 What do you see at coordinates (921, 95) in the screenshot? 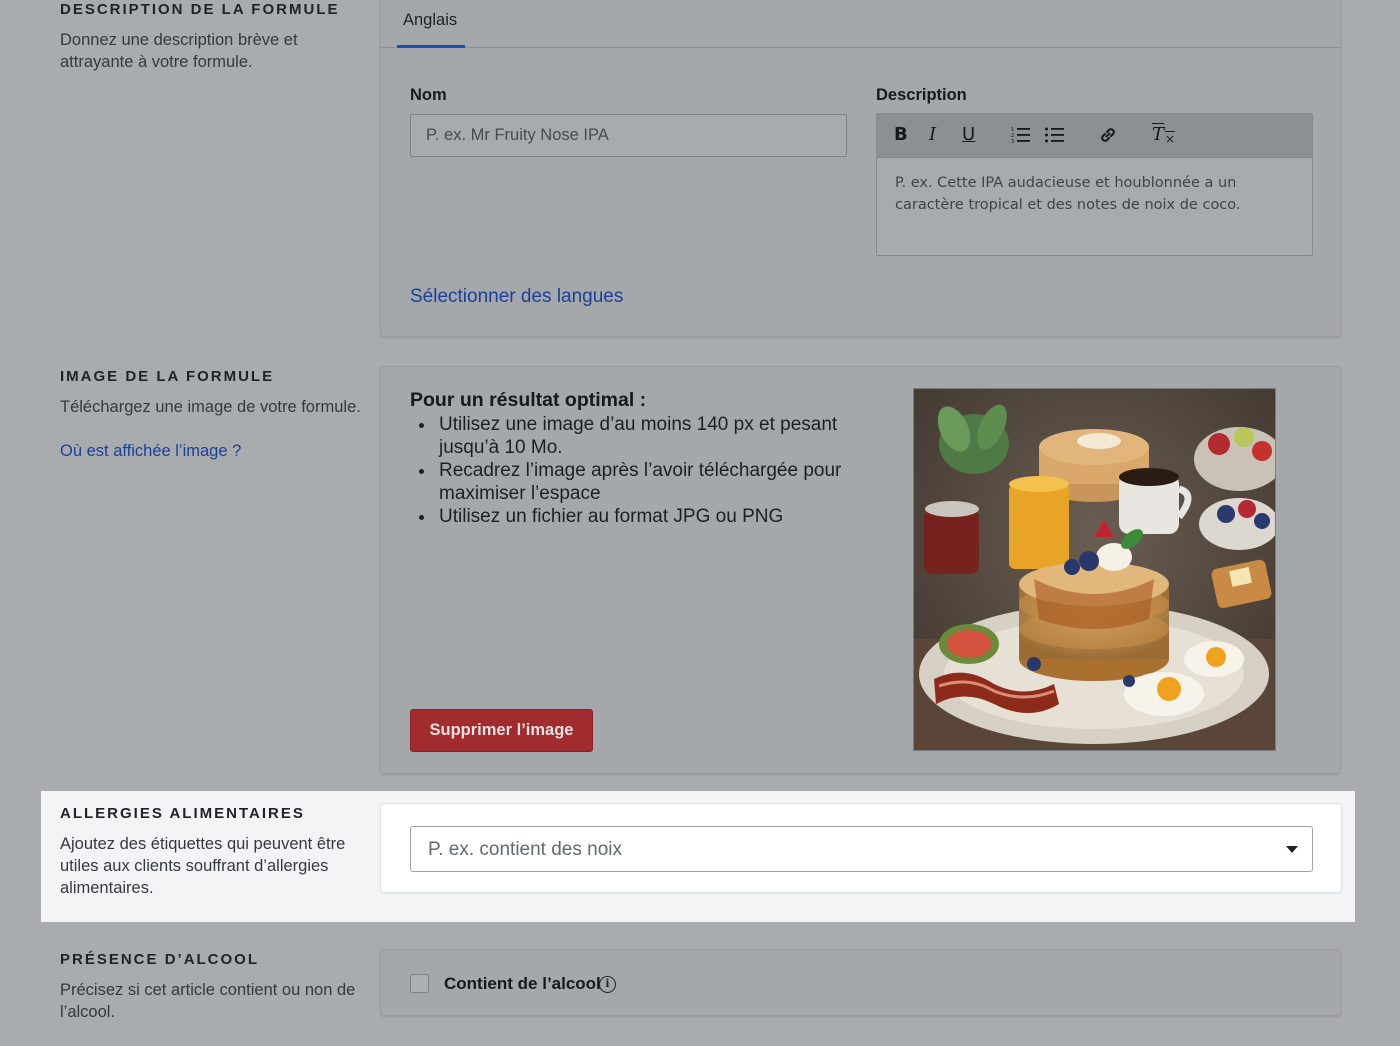
I see `description-label: Description` at bounding box center [921, 95].